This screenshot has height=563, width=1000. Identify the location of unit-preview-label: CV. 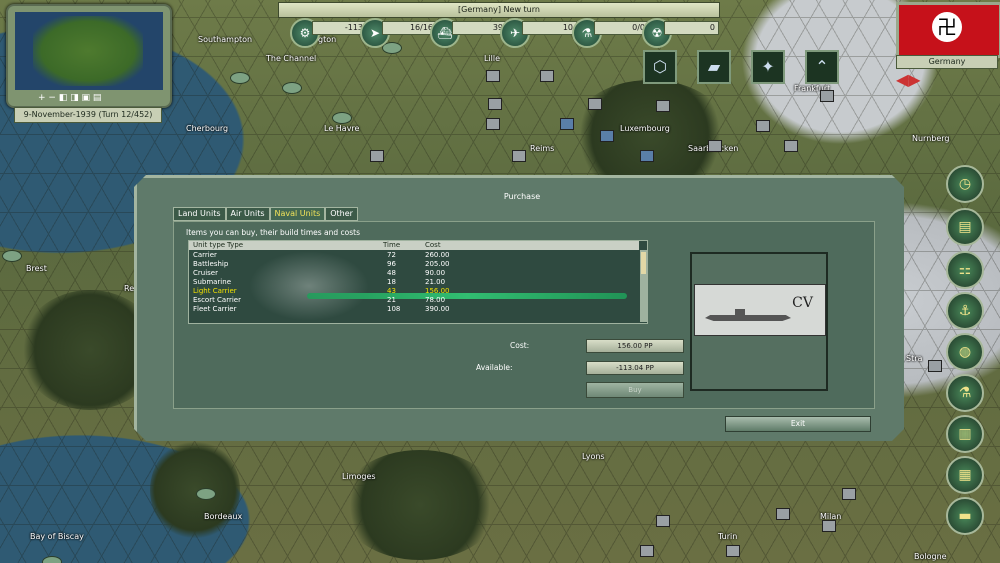
(802, 303).